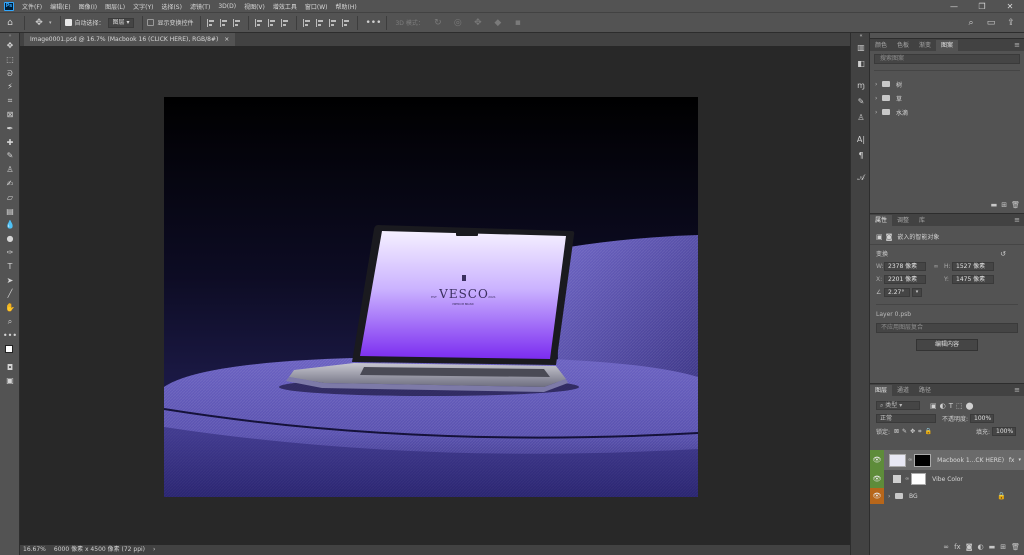 The width and height of the screenshot is (1024, 555). Describe the element at coordinates (881, 45) in the screenshot. I see `tab-color: 颜色` at that location.